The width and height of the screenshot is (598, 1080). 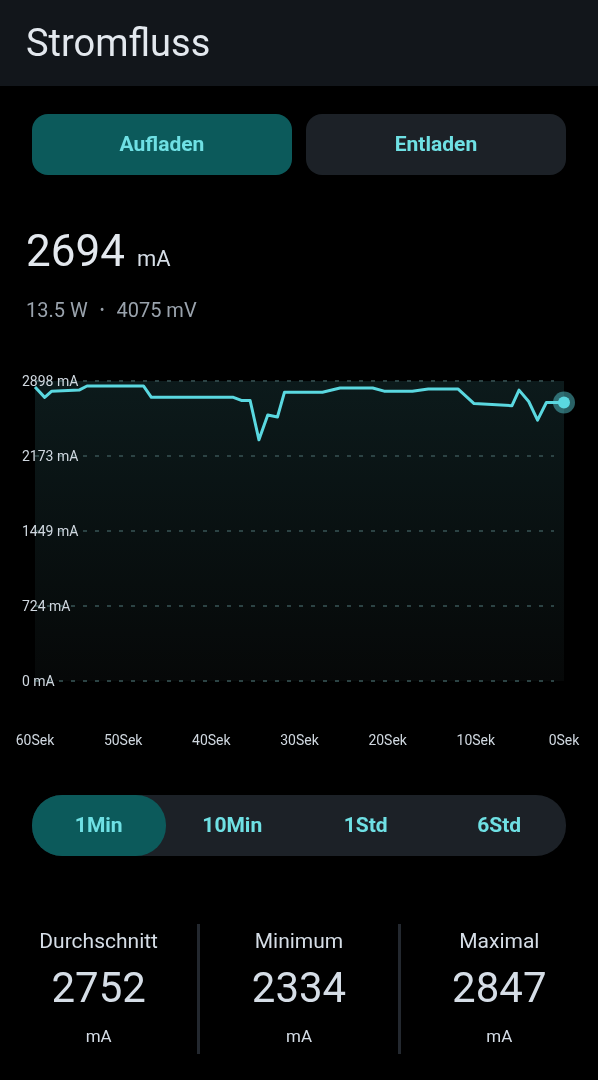 I want to click on range-tab: 6Std, so click(x=499, y=825).